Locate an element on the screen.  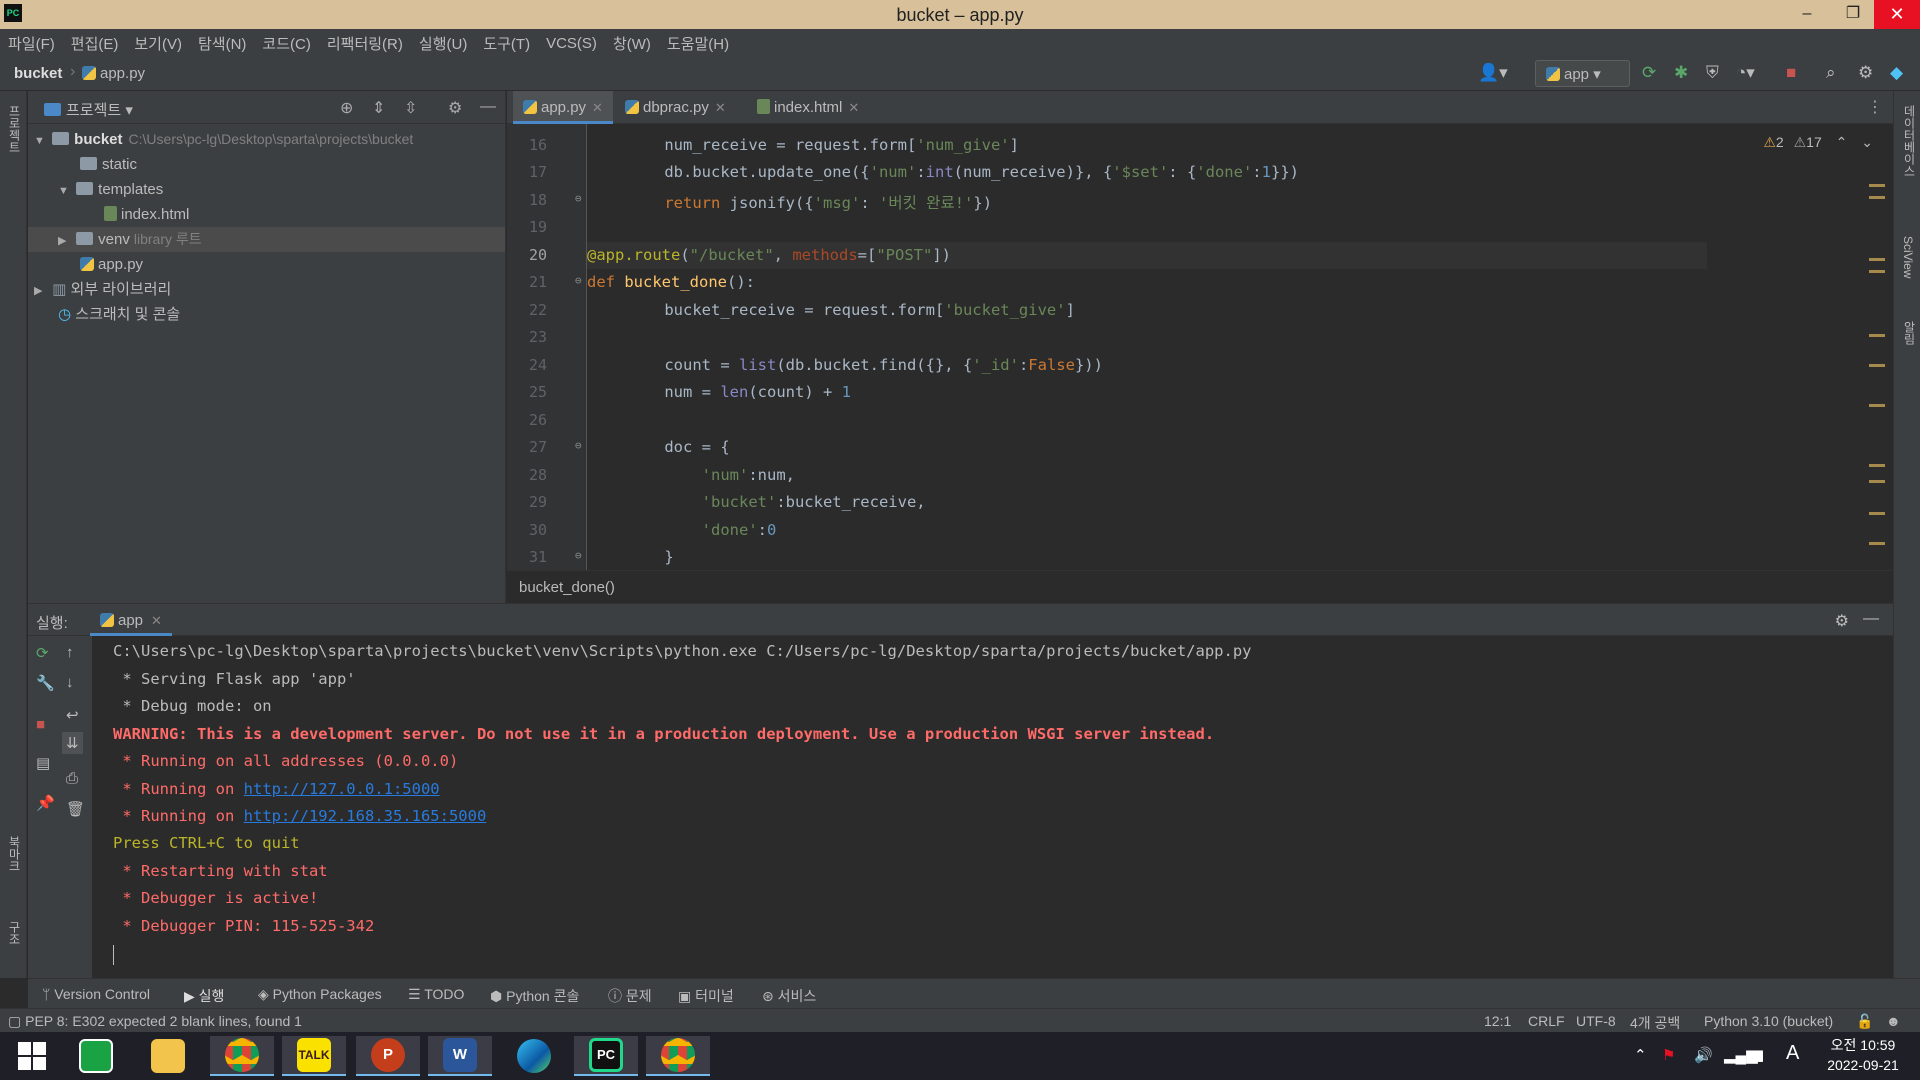
rerun-icon: ⟳ is located at coordinates (1649, 73).